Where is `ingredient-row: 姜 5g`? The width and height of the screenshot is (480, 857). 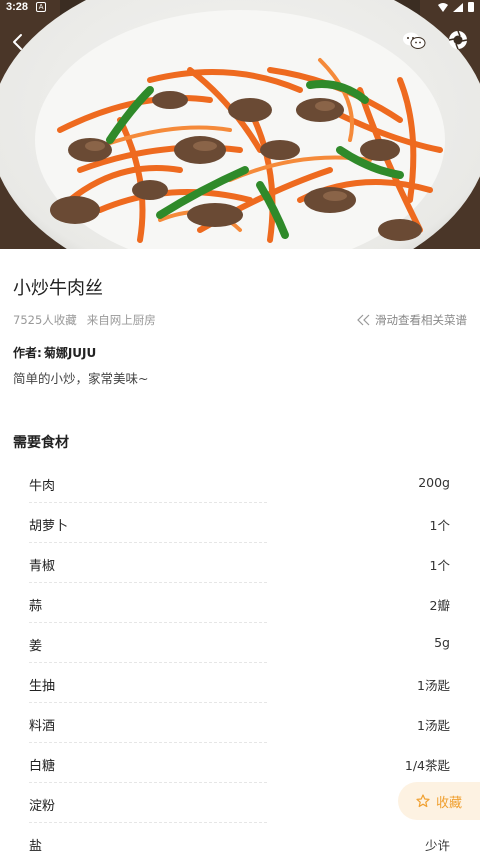 ingredient-row: 姜 5g is located at coordinates (240, 643).